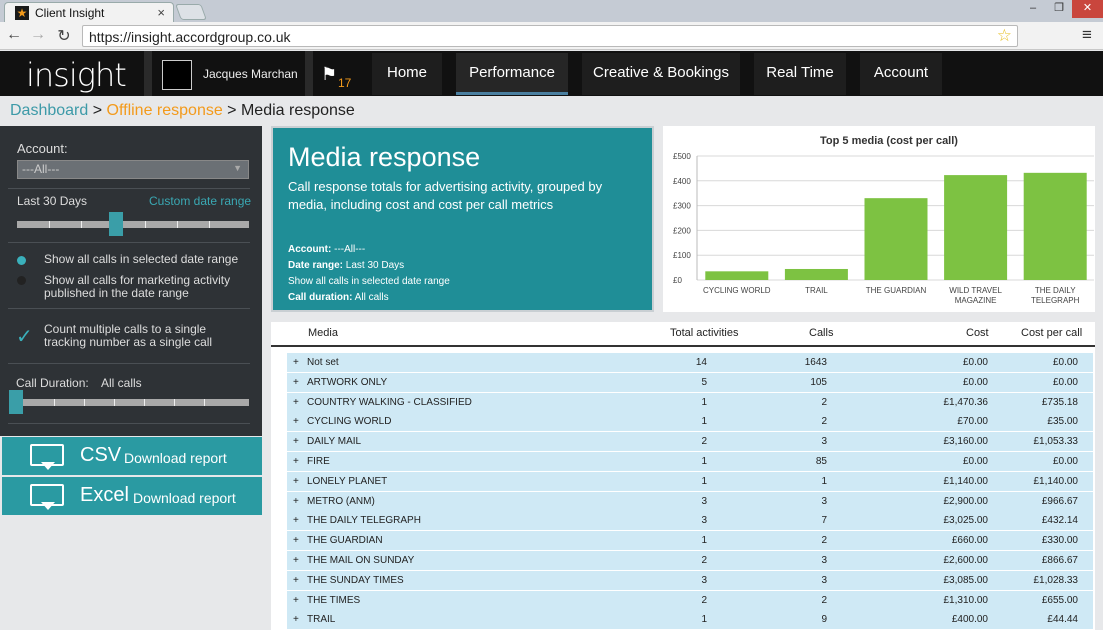 The width and height of the screenshot is (1103, 630). I want to click on table-row: + TRAIL 1 9 £400.00 £44.44, so click(690, 620).